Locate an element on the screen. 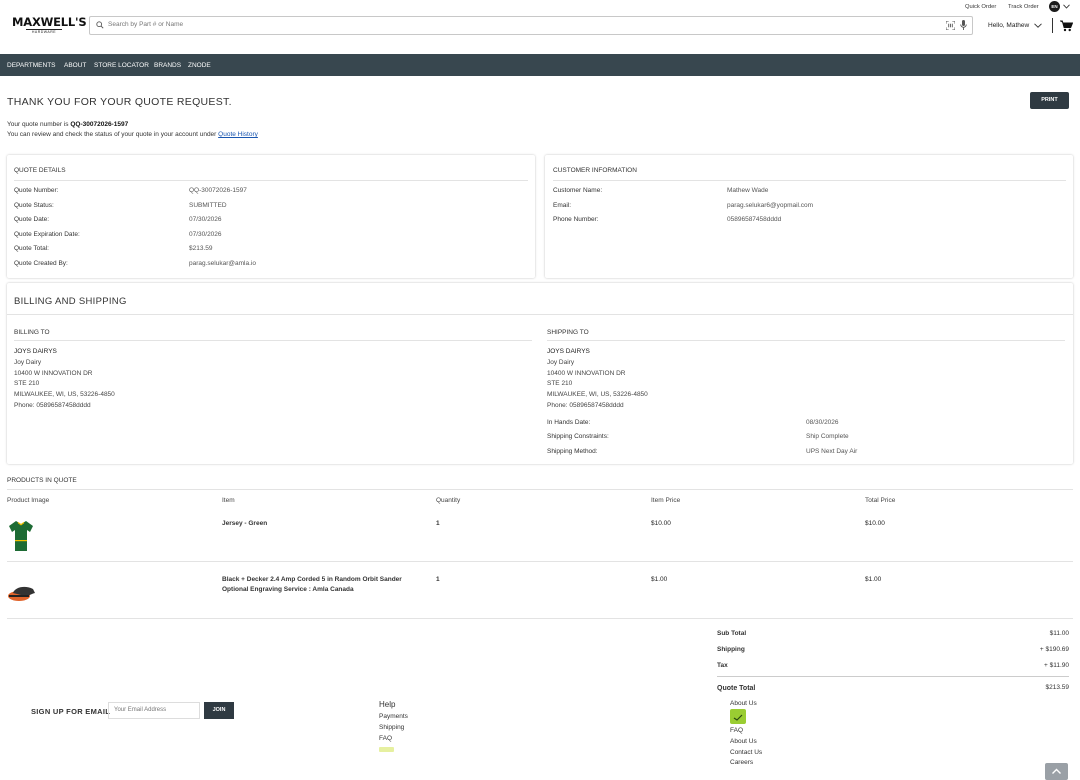 Image resolution: width=1080 pixels, height=780 pixels. orbit-sander-icon is located at coordinates (22, 593).